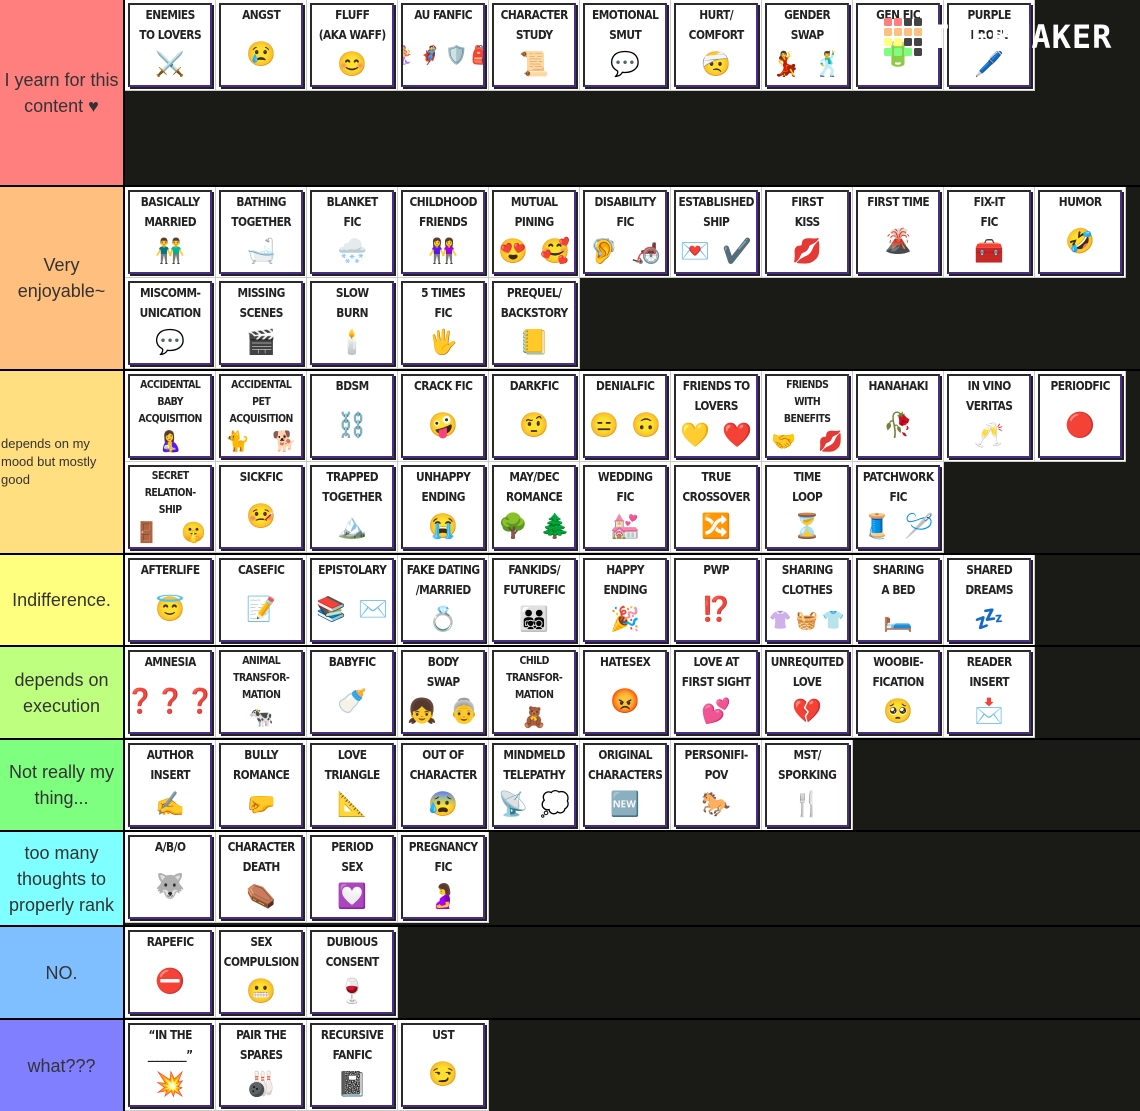 Image resolution: width=1140 pixels, height=1111 pixels. Describe the element at coordinates (443, 323) in the screenshot. I see `tier-item-tile: 5 TIMES FIC 🖐️` at that location.